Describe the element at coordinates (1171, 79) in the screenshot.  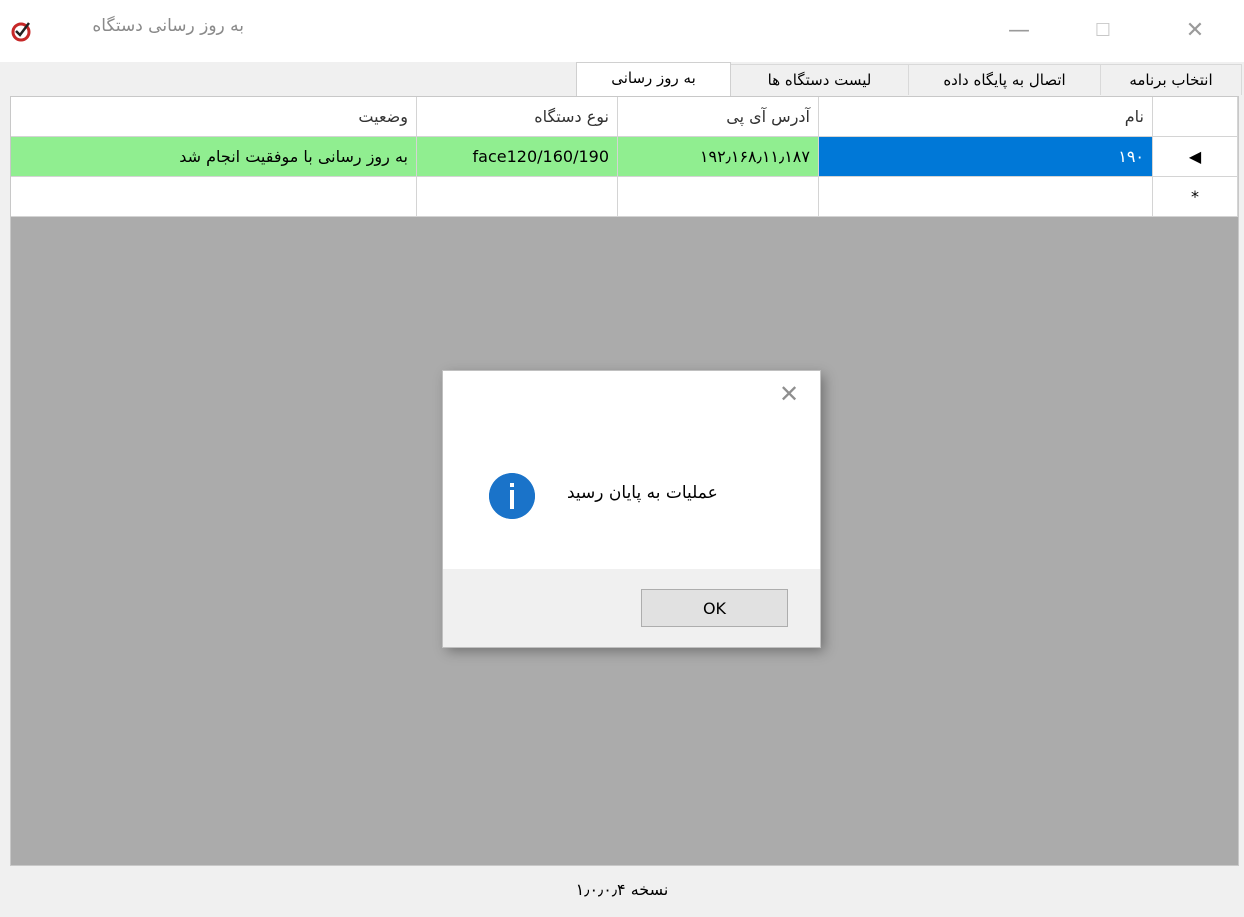
I see `tab-select-program: انتخاب برنامه` at that location.